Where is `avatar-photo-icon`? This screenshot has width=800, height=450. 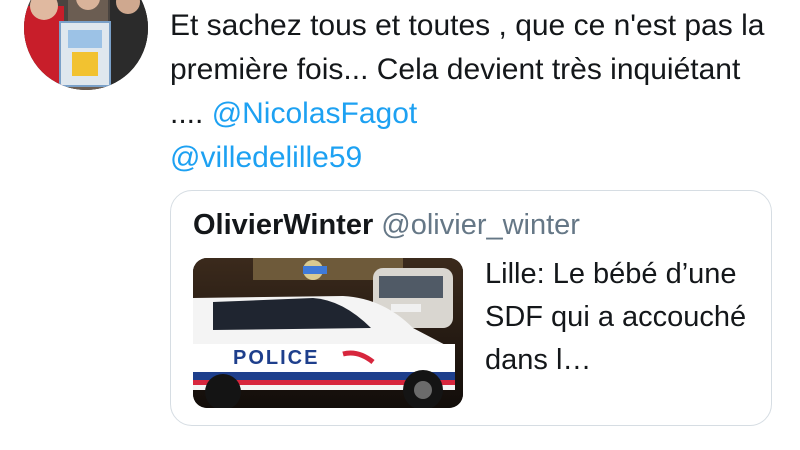
avatar-photo-icon is located at coordinates (86, 45).